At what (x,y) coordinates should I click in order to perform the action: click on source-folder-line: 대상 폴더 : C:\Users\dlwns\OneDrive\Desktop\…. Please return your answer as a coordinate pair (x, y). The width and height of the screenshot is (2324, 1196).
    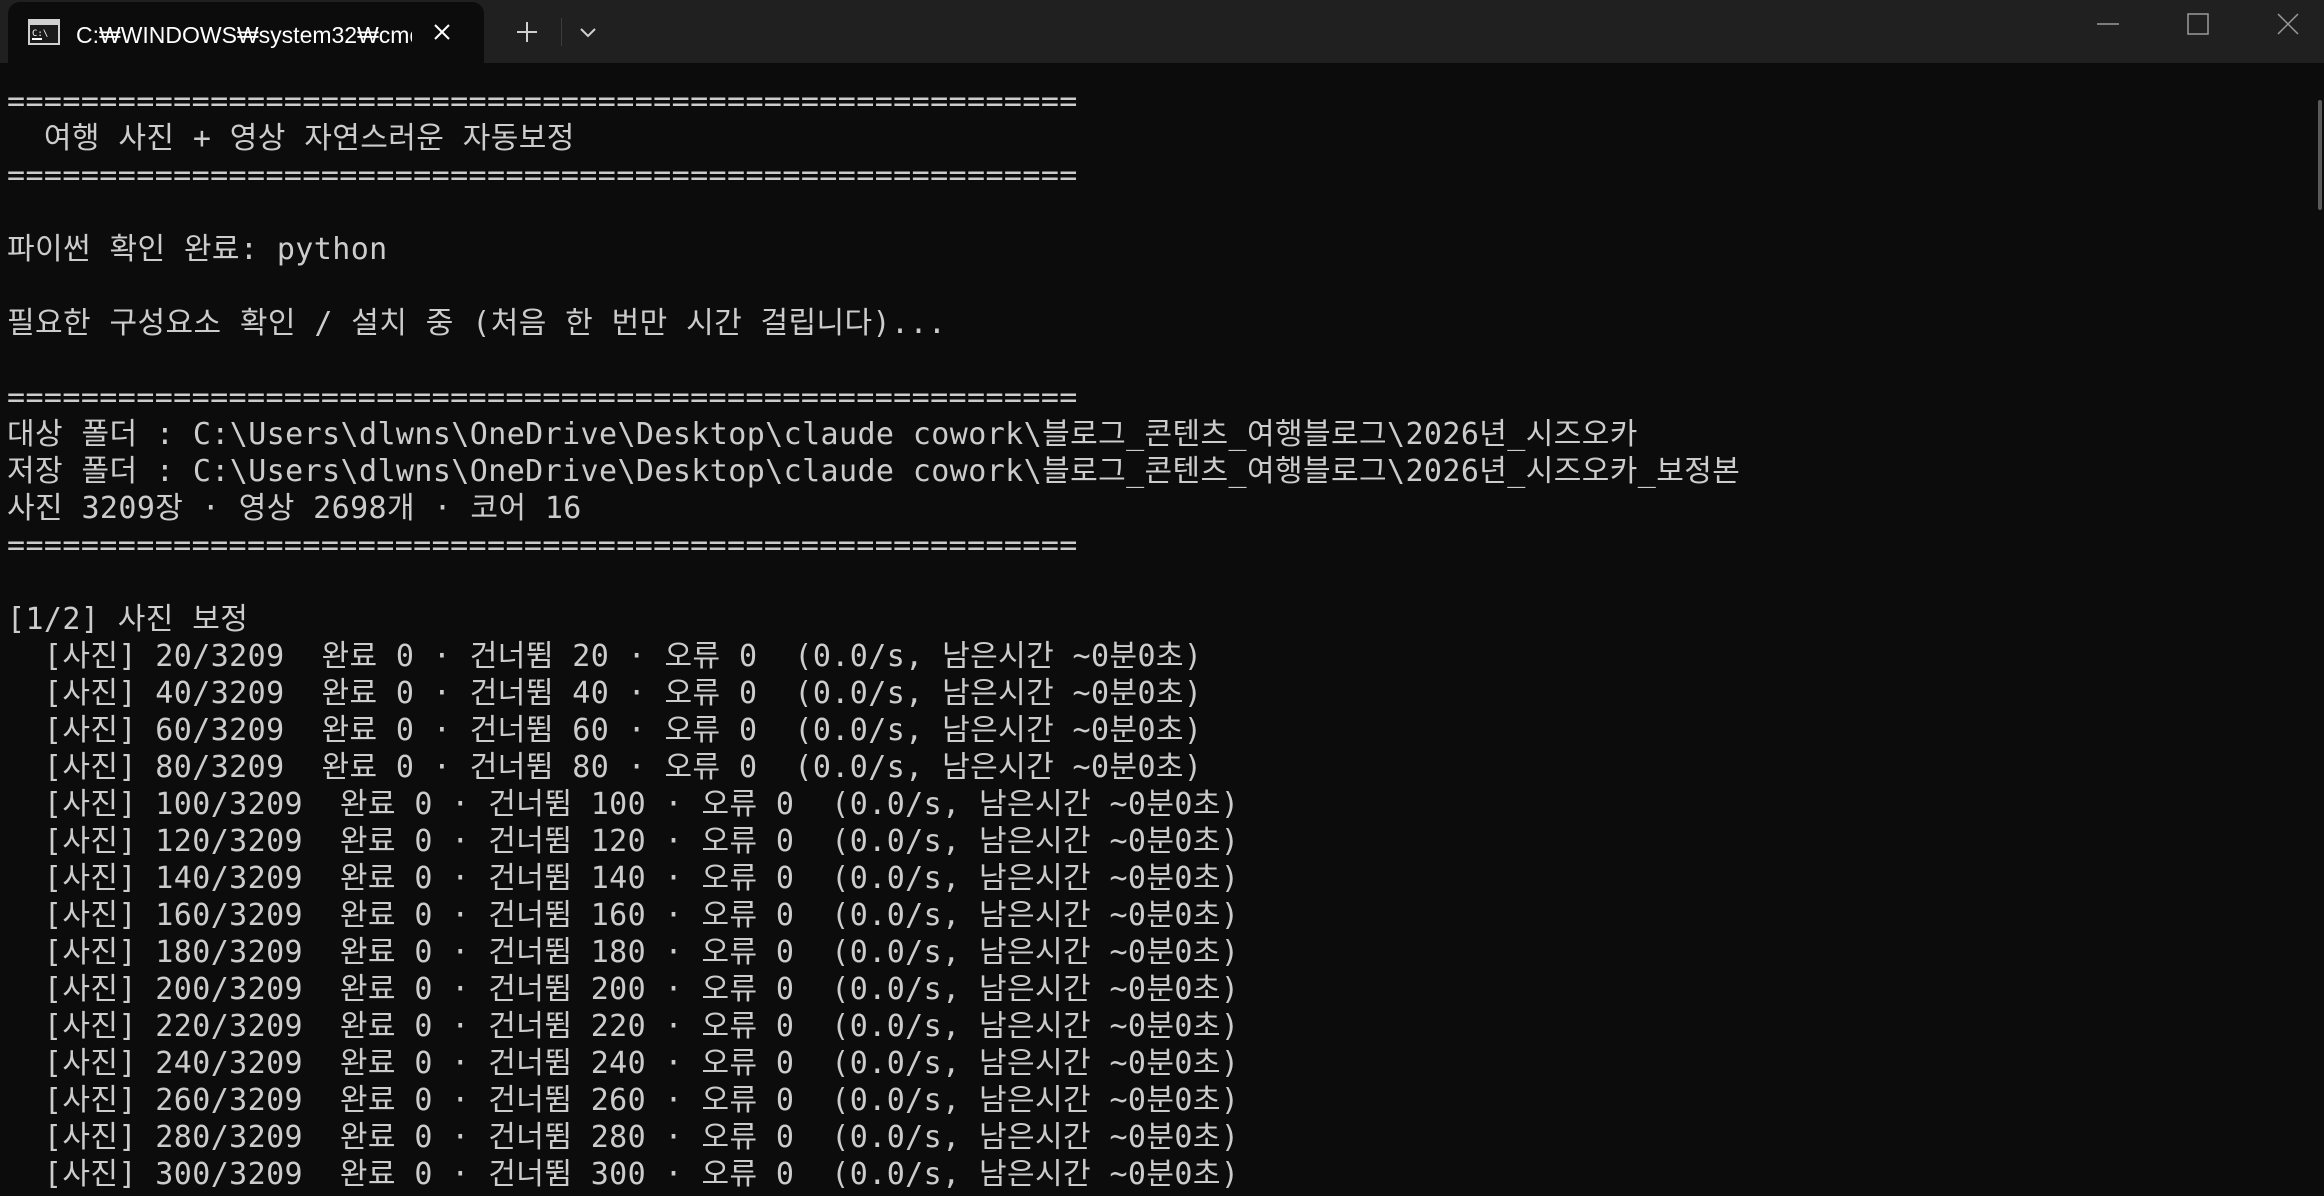
    Looking at the image, I should click on (822, 434).